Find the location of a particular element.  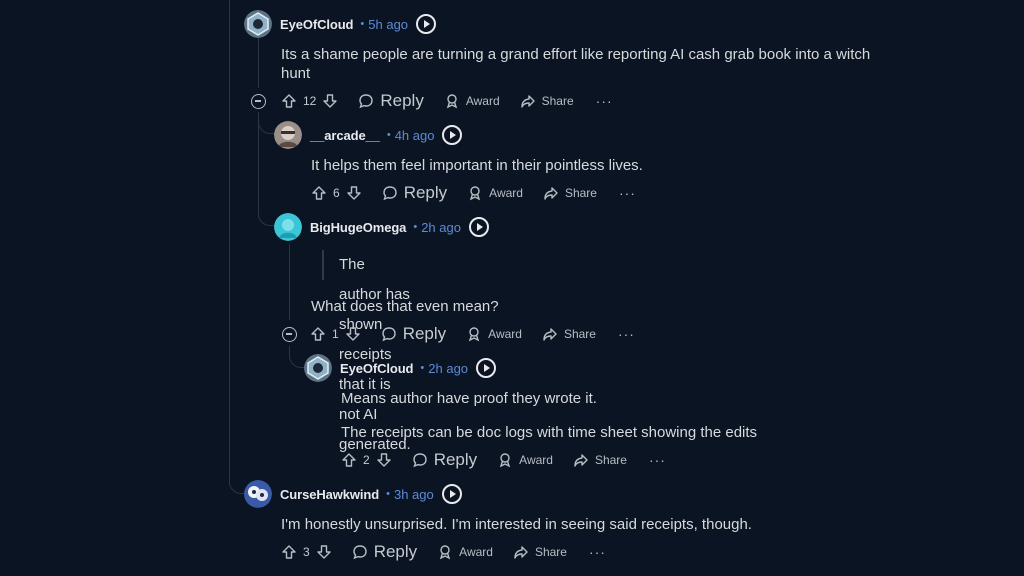

timestamp: 5h ago is located at coordinates (388, 24).